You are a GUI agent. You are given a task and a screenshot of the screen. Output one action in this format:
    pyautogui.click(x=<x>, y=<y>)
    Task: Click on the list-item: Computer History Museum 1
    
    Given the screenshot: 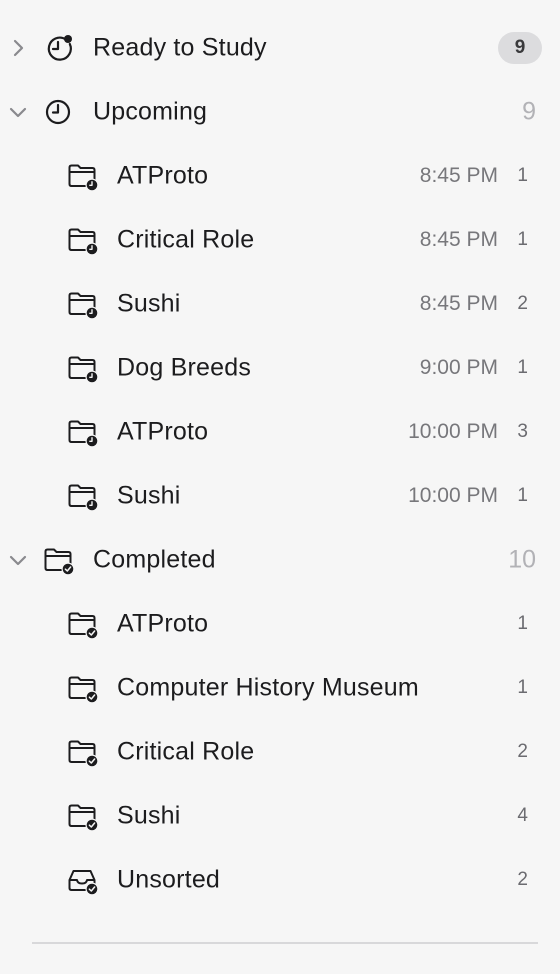 What is the action you would take?
    pyautogui.click(x=280, y=688)
    